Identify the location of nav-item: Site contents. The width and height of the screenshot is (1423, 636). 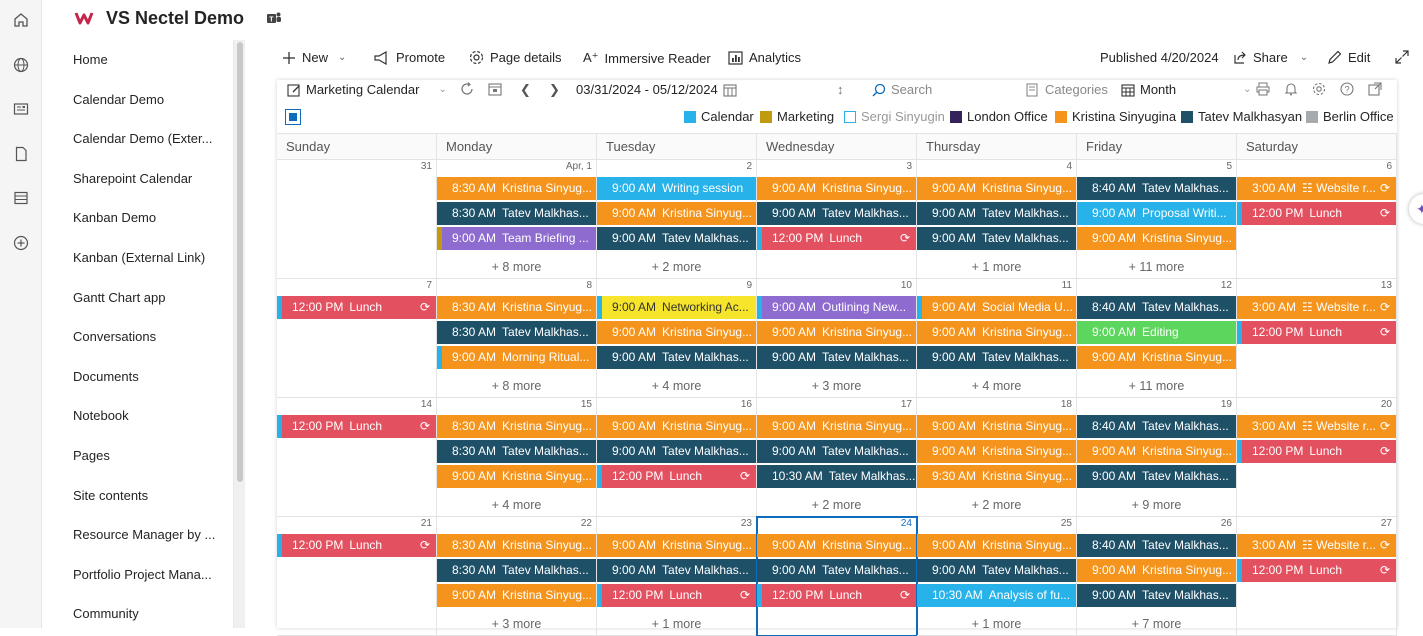
(110, 495).